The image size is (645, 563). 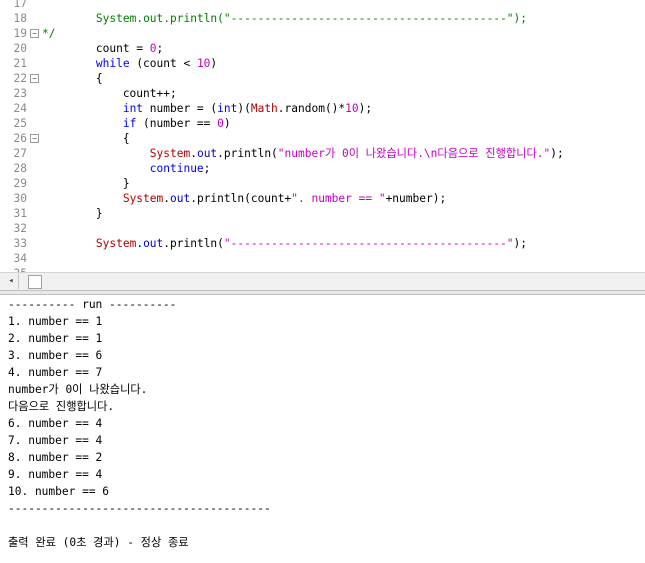 I want to click on code-text: while (count < 10), so click(x=129, y=63).